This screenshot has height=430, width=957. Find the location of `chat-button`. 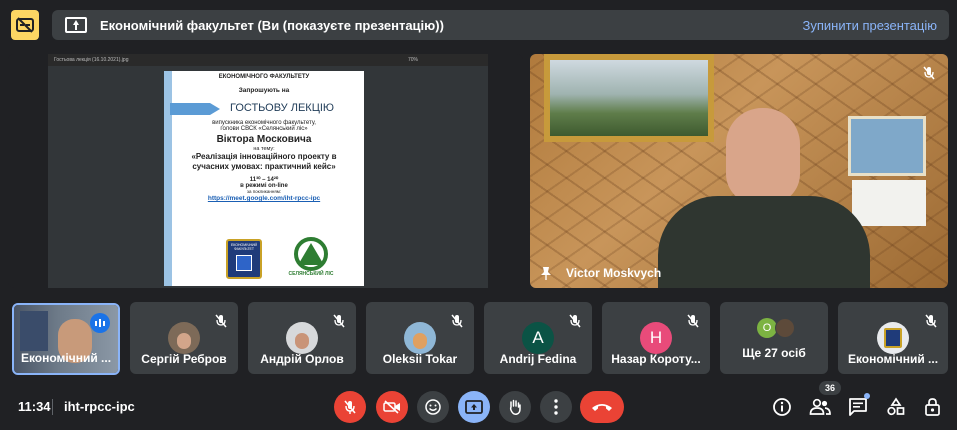

chat-button is located at coordinates (858, 406).